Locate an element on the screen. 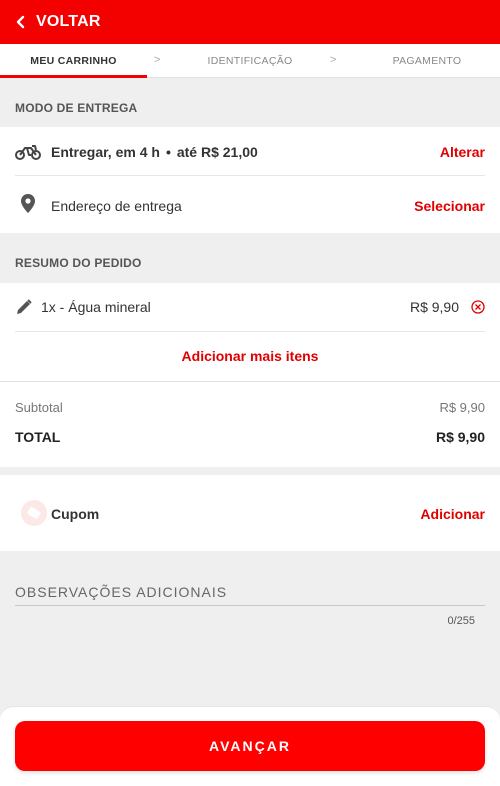 Image resolution: width=500 pixels, height=786 pixels. next-button: AVANÇAR is located at coordinates (250, 746).